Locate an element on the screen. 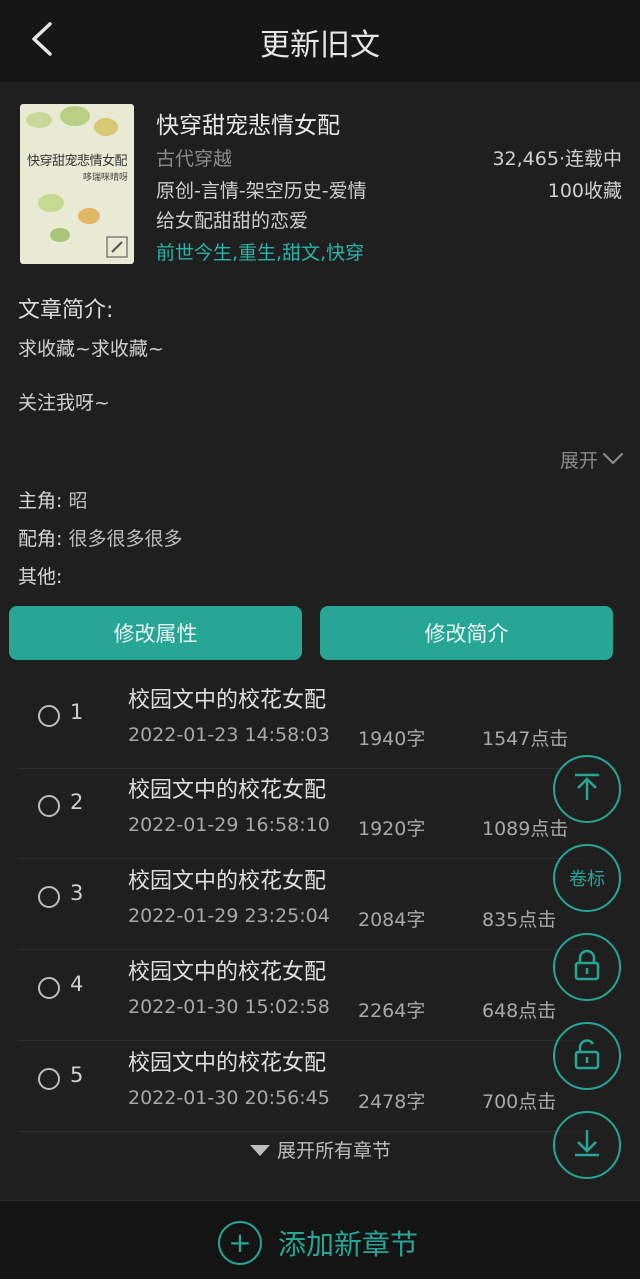 The image size is (640, 1279). chapter-number: 1 is located at coordinates (77, 712).